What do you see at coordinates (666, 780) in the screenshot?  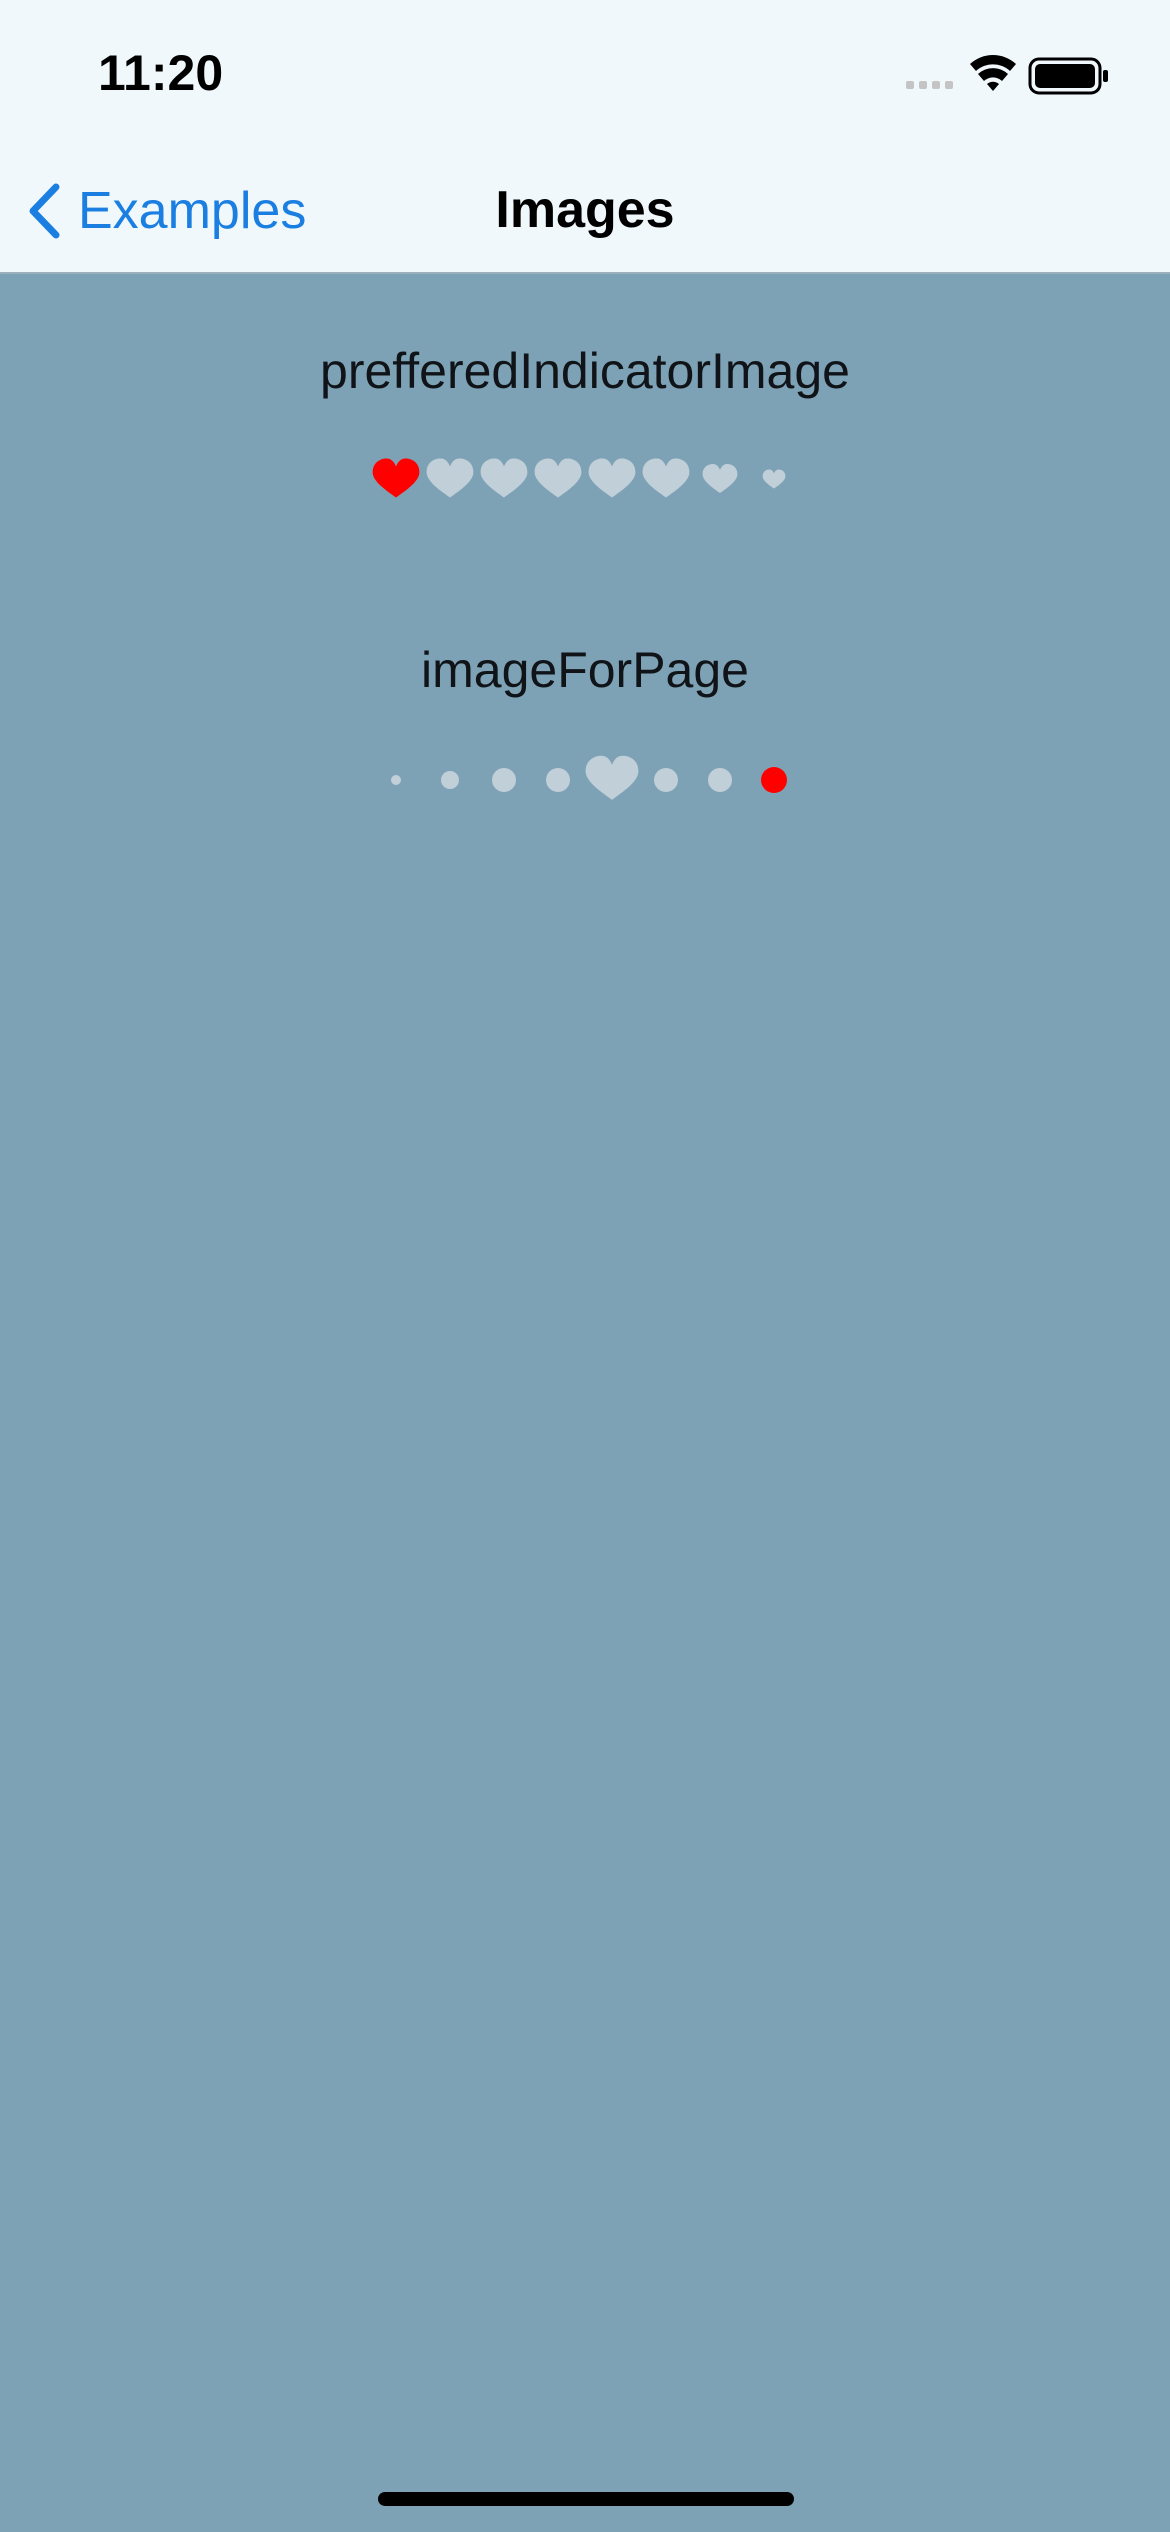 I see `page-indicator-6-dot-icon` at bounding box center [666, 780].